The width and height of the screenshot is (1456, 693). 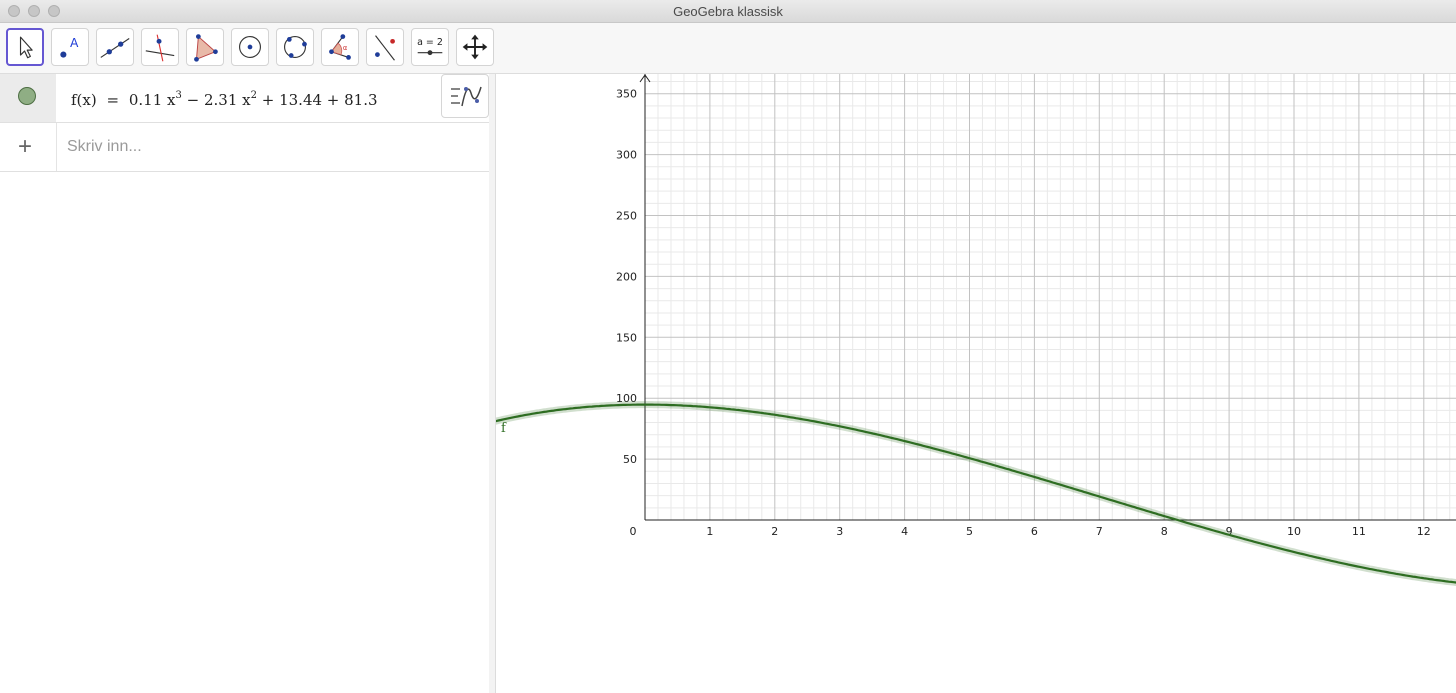 I want to click on move-graphics-tool-button, so click(x=475, y=47).